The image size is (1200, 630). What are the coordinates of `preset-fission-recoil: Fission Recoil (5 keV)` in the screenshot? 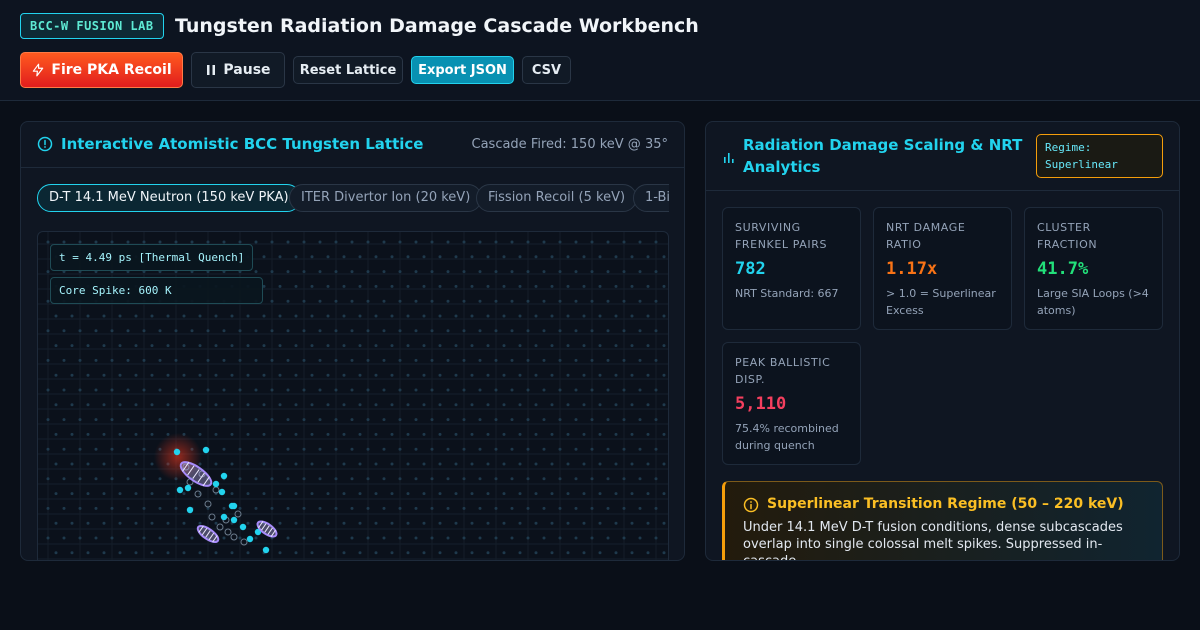 It's located at (557, 198).